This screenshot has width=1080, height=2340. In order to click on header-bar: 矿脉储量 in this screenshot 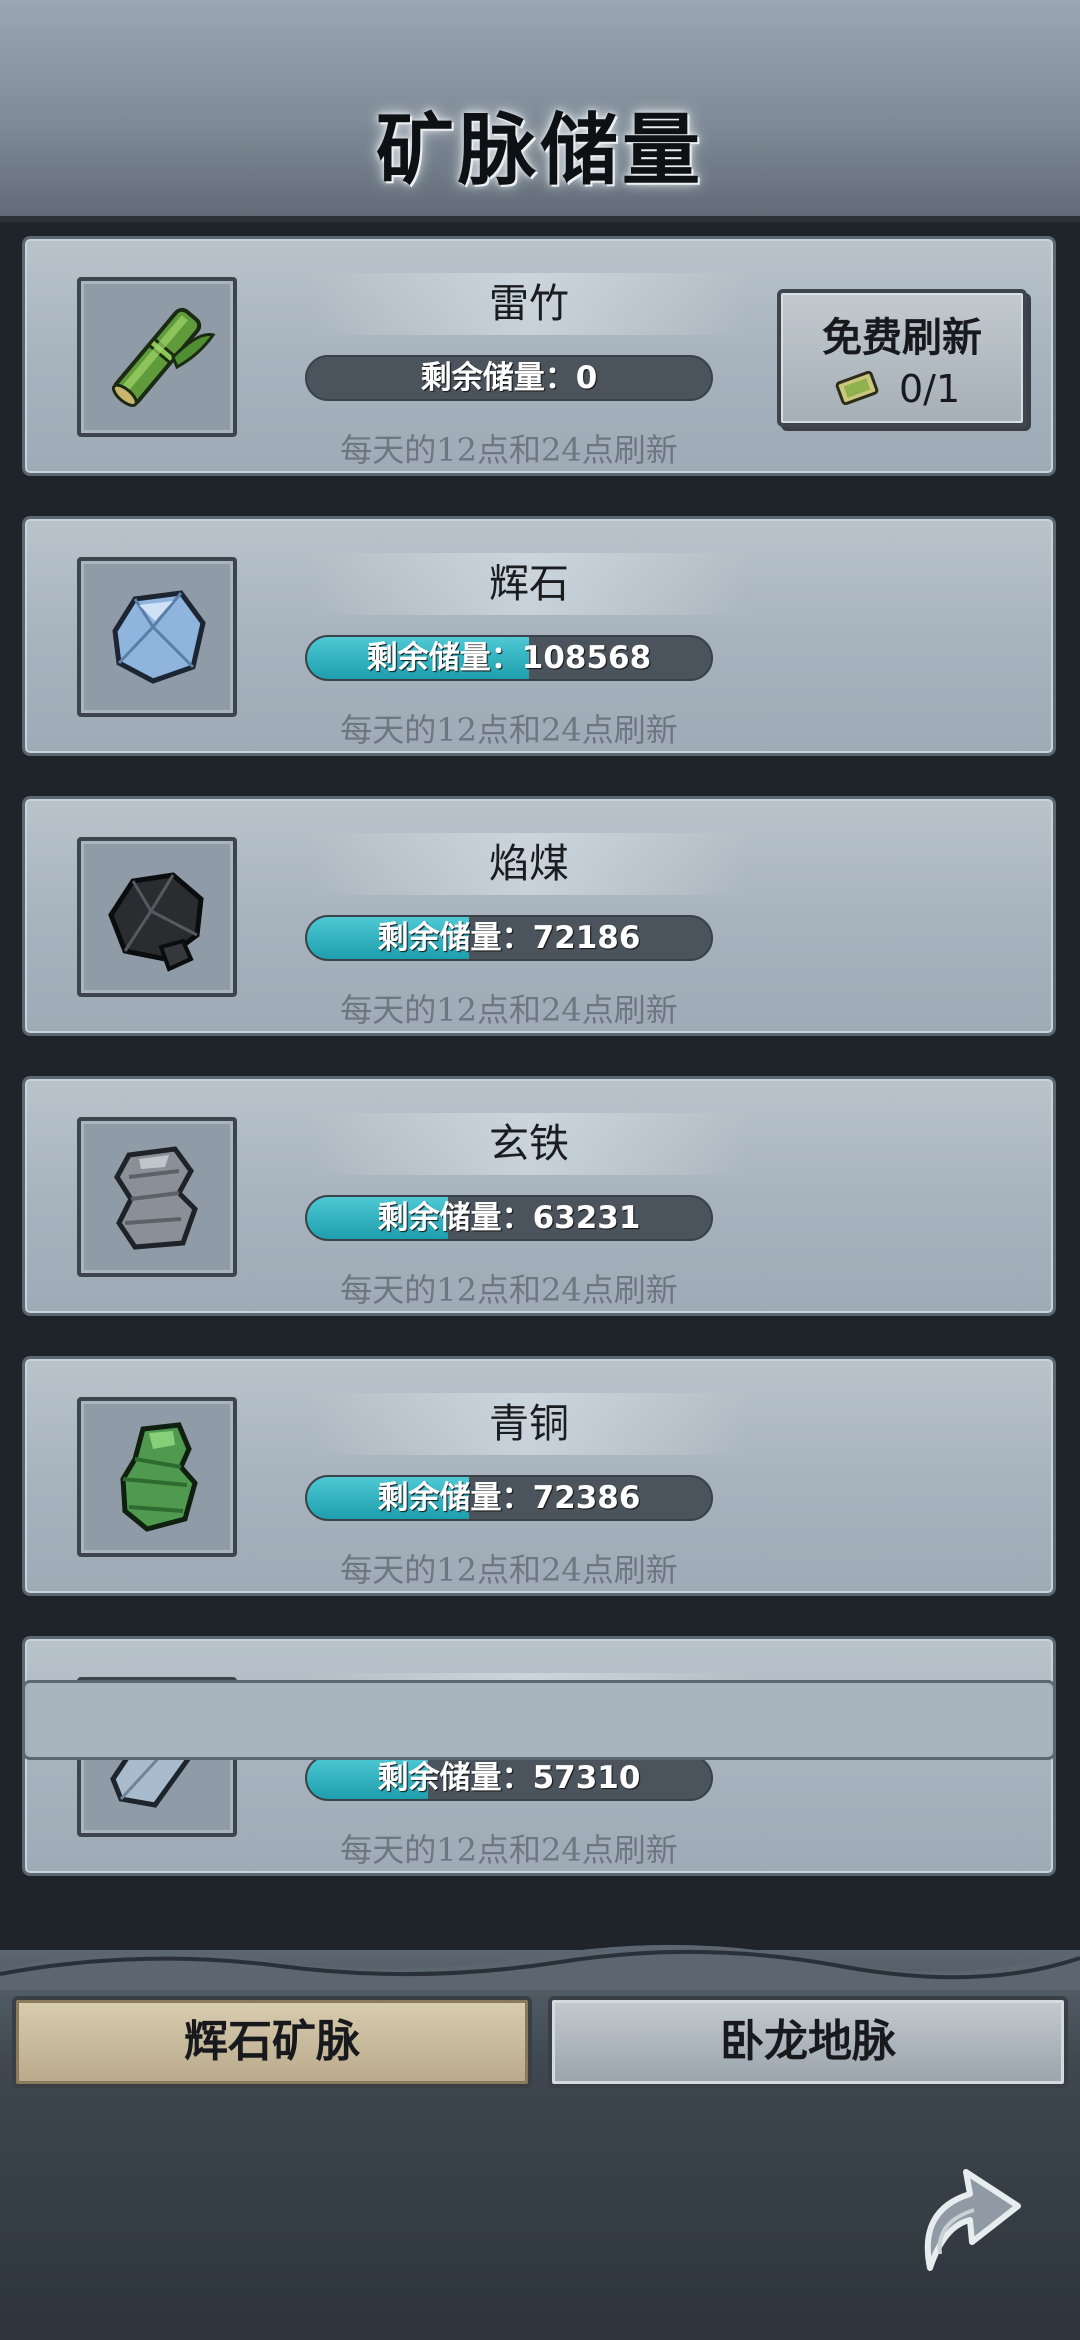, I will do `click(540, 111)`.